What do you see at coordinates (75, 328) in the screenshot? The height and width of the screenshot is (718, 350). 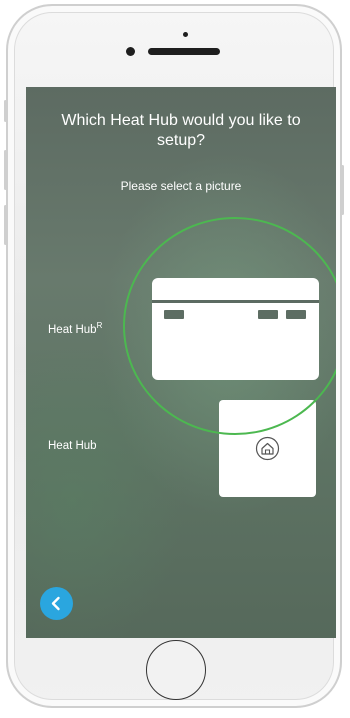 I see `option-label-heat-hub-r: Heat HubR` at bounding box center [75, 328].